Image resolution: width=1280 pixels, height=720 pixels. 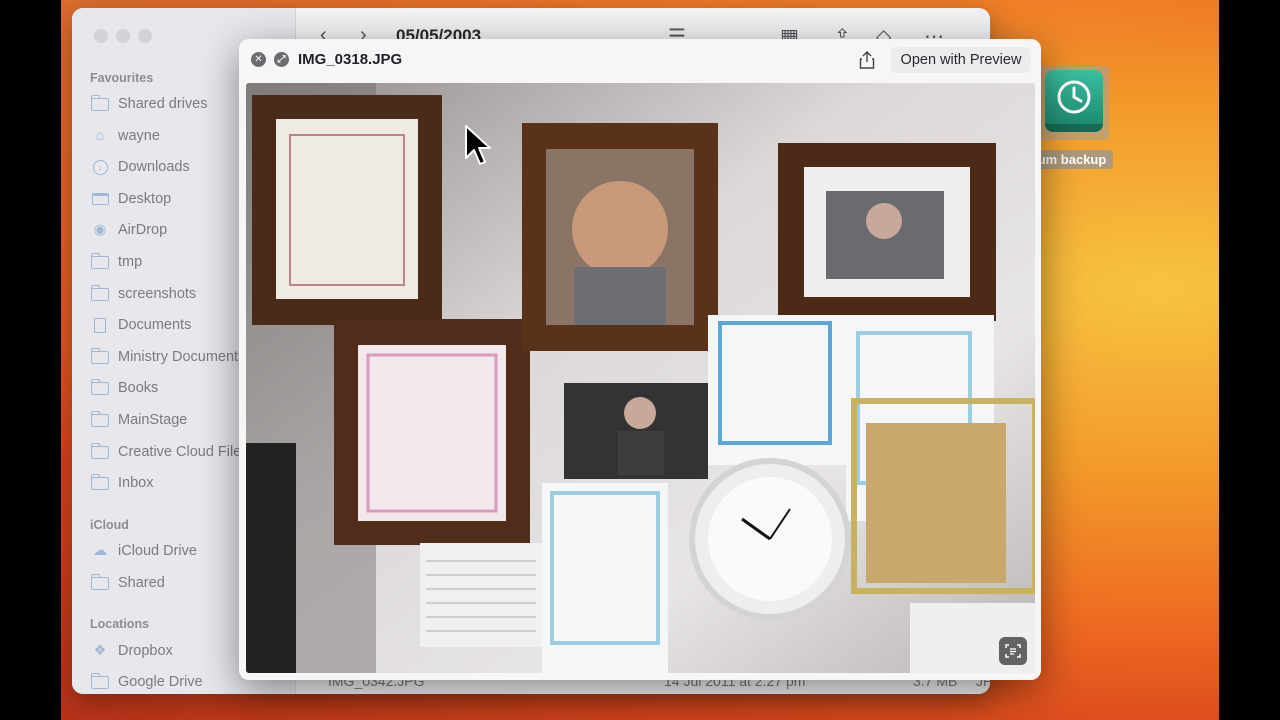 What do you see at coordinates (145, 199) in the screenshot?
I see `sidebar-item-label: Desktop` at bounding box center [145, 199].